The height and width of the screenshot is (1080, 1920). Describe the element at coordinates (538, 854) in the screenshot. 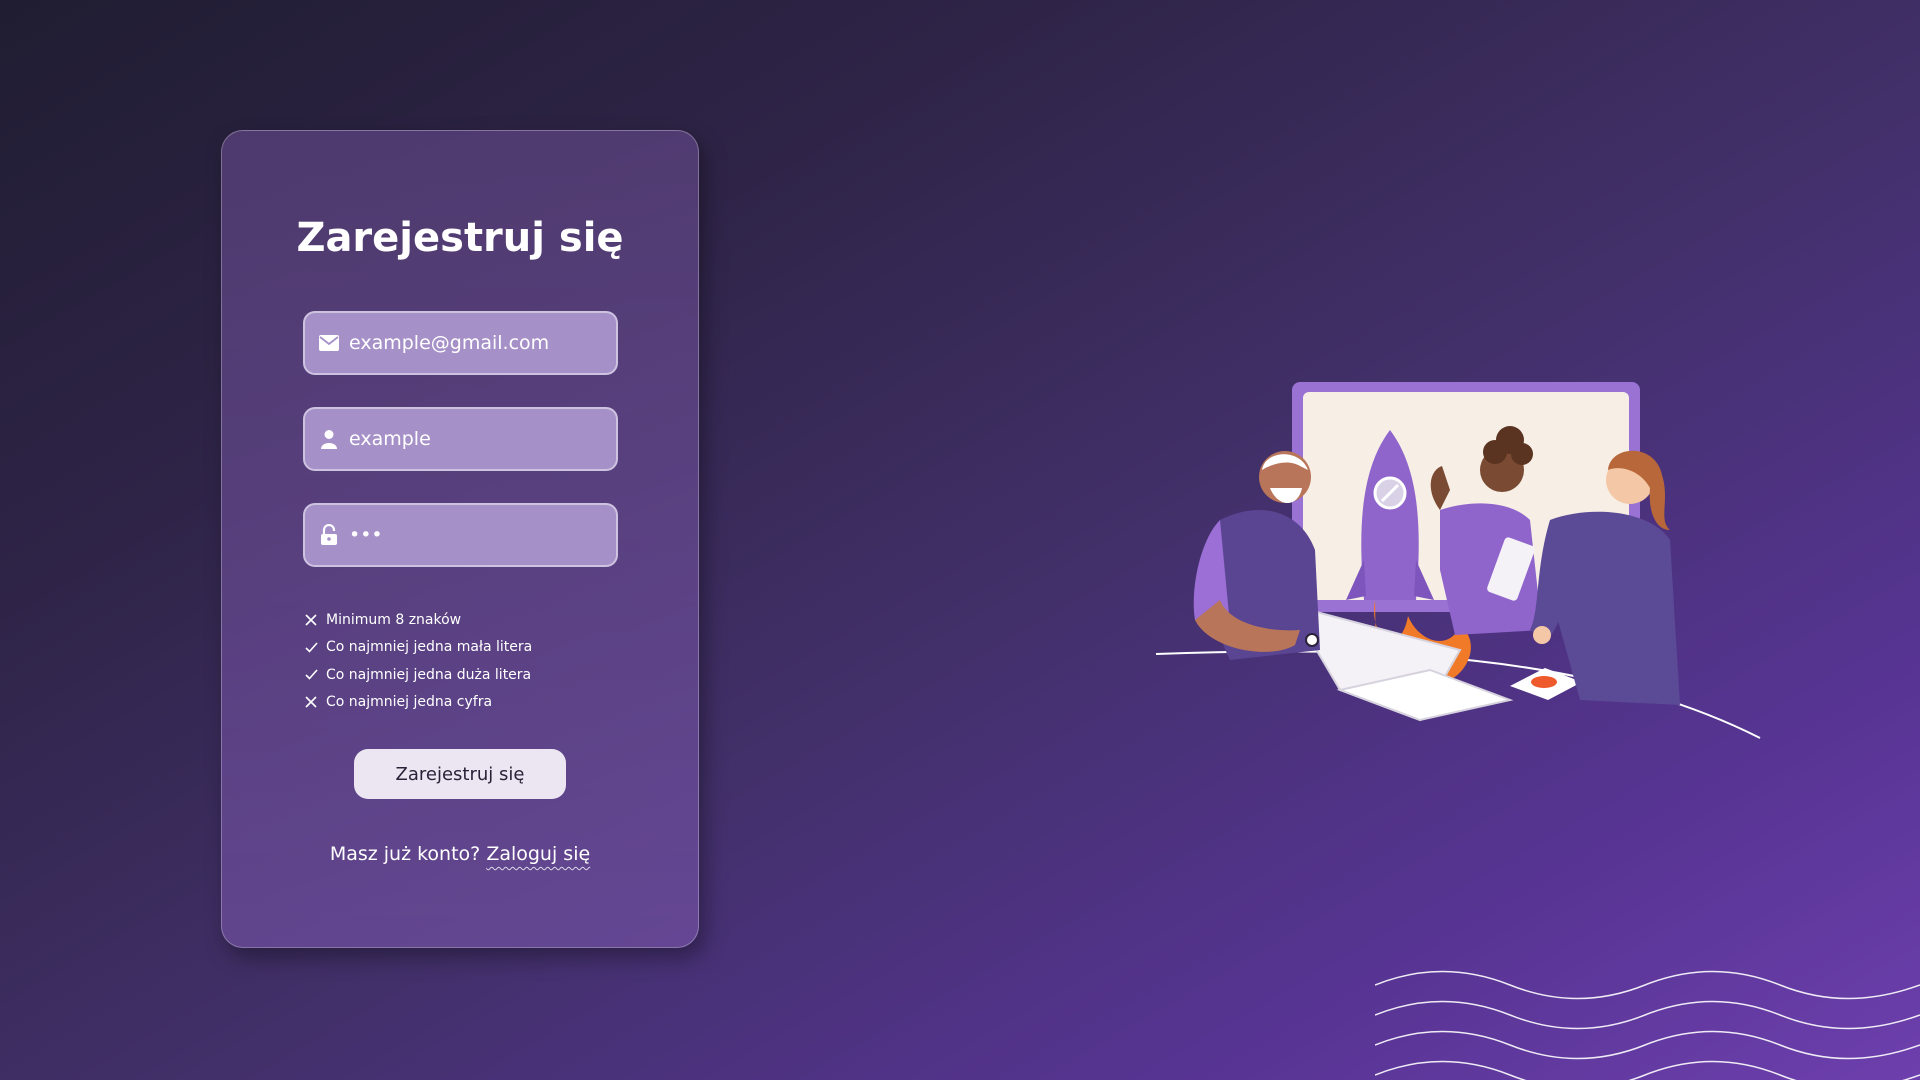

I see `login-link: Zaloguj się` at that location.